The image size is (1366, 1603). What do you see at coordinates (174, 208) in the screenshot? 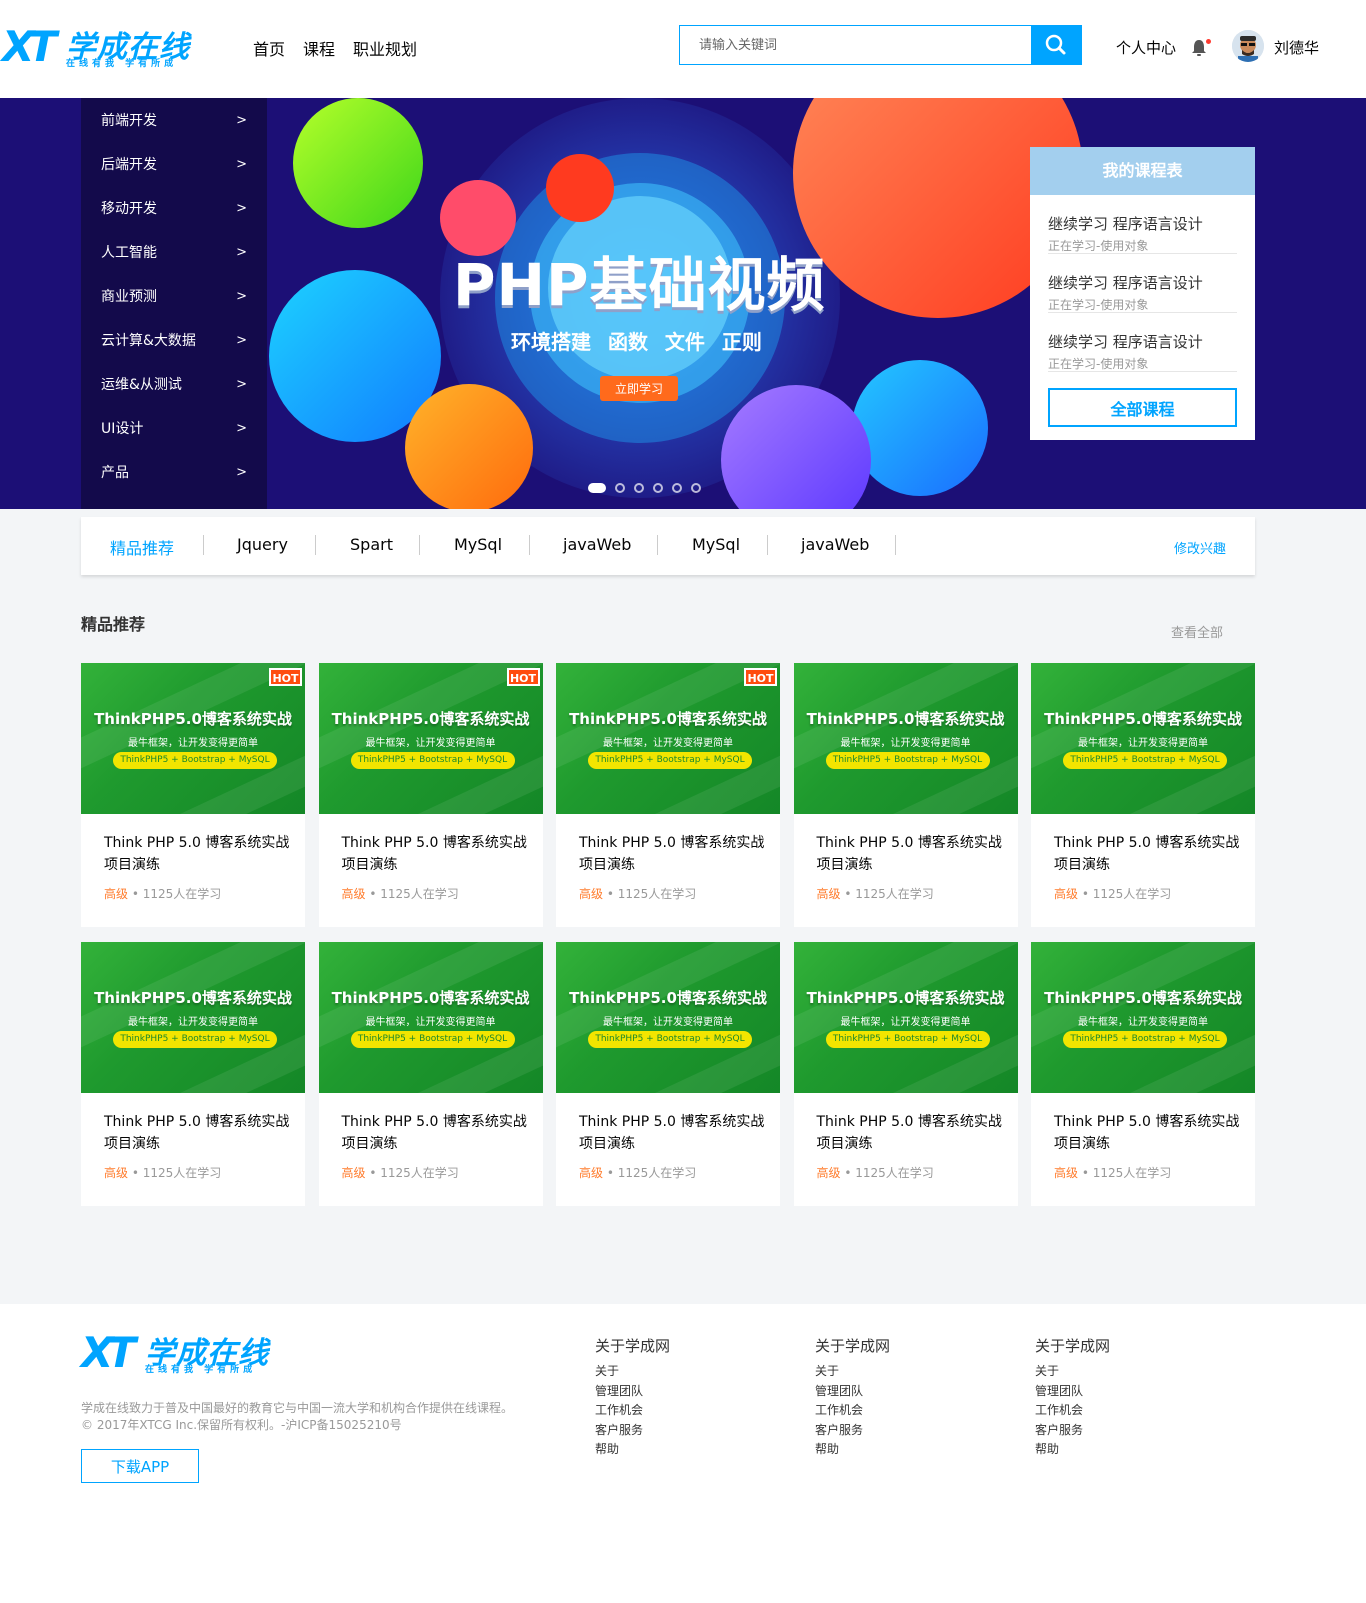
I see `category-item-mobile: 移动开发 >` at bounding box center [174, 208].